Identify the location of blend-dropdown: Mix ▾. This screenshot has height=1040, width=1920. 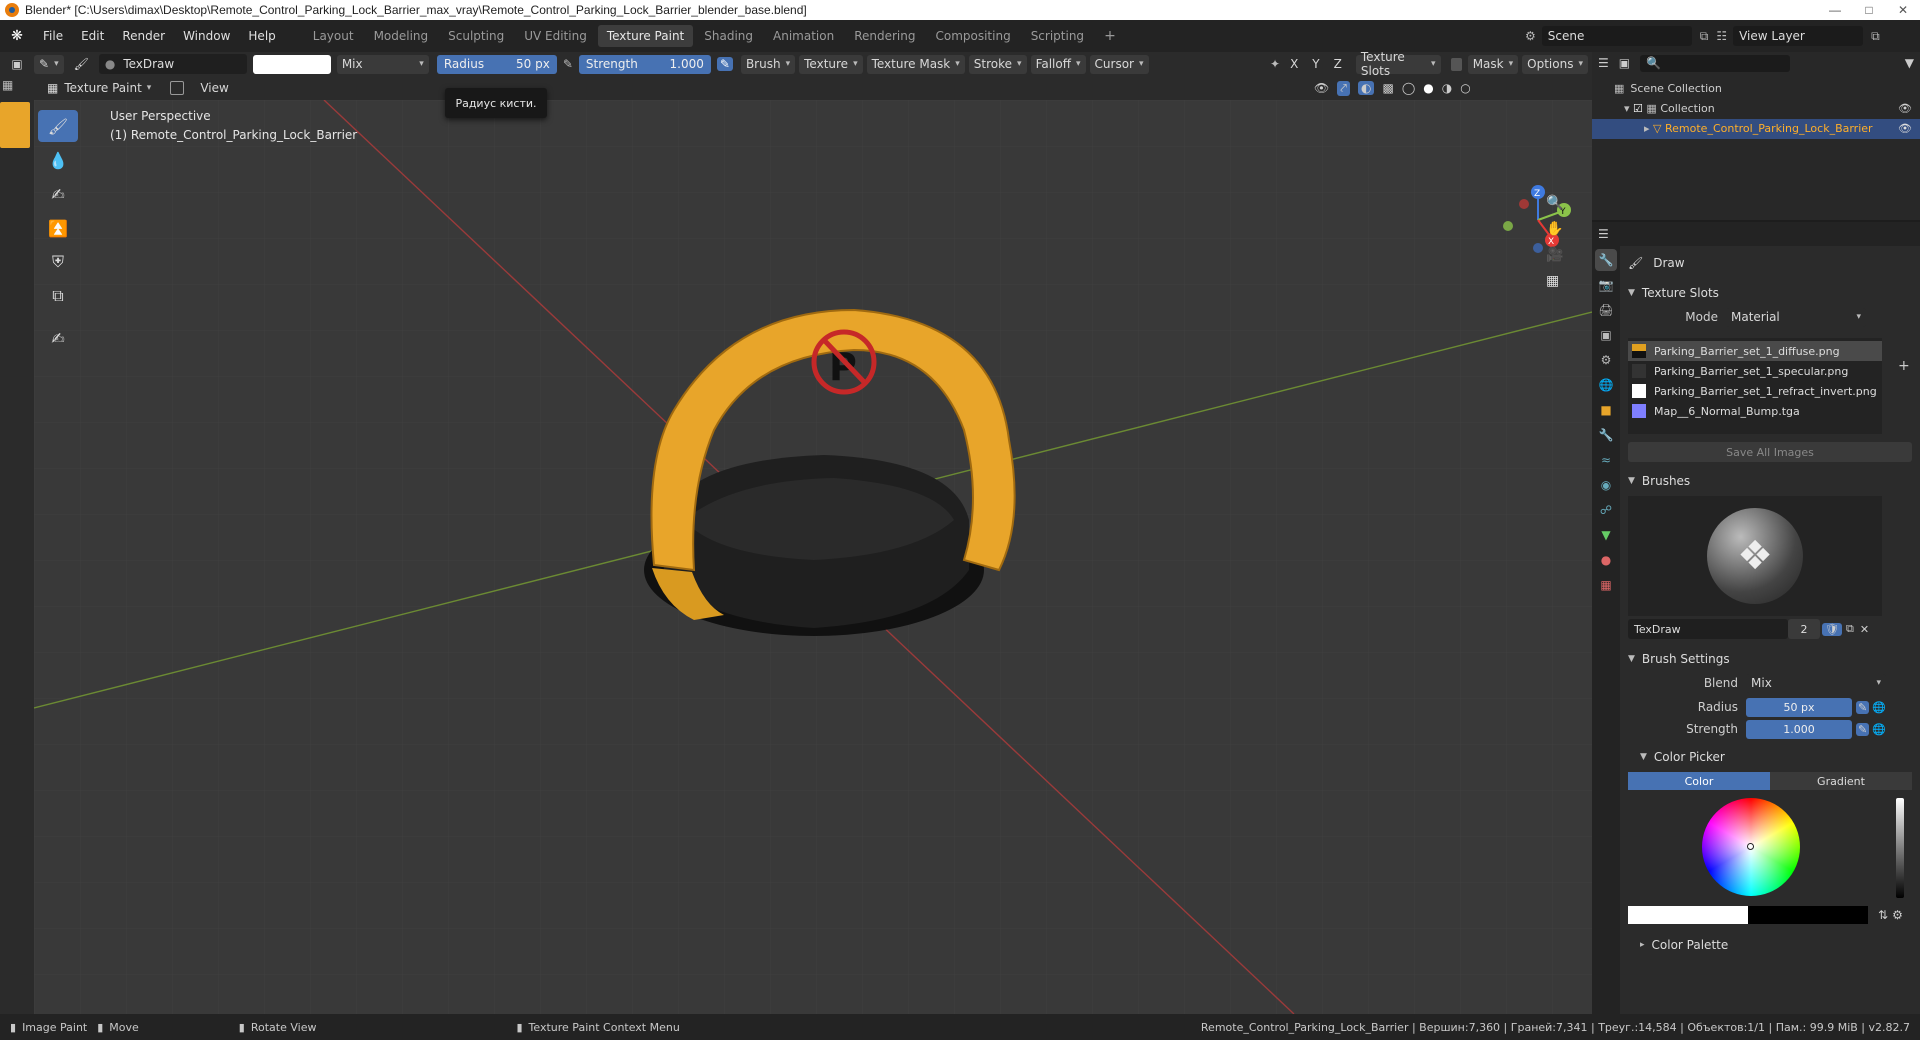
(382, 64).